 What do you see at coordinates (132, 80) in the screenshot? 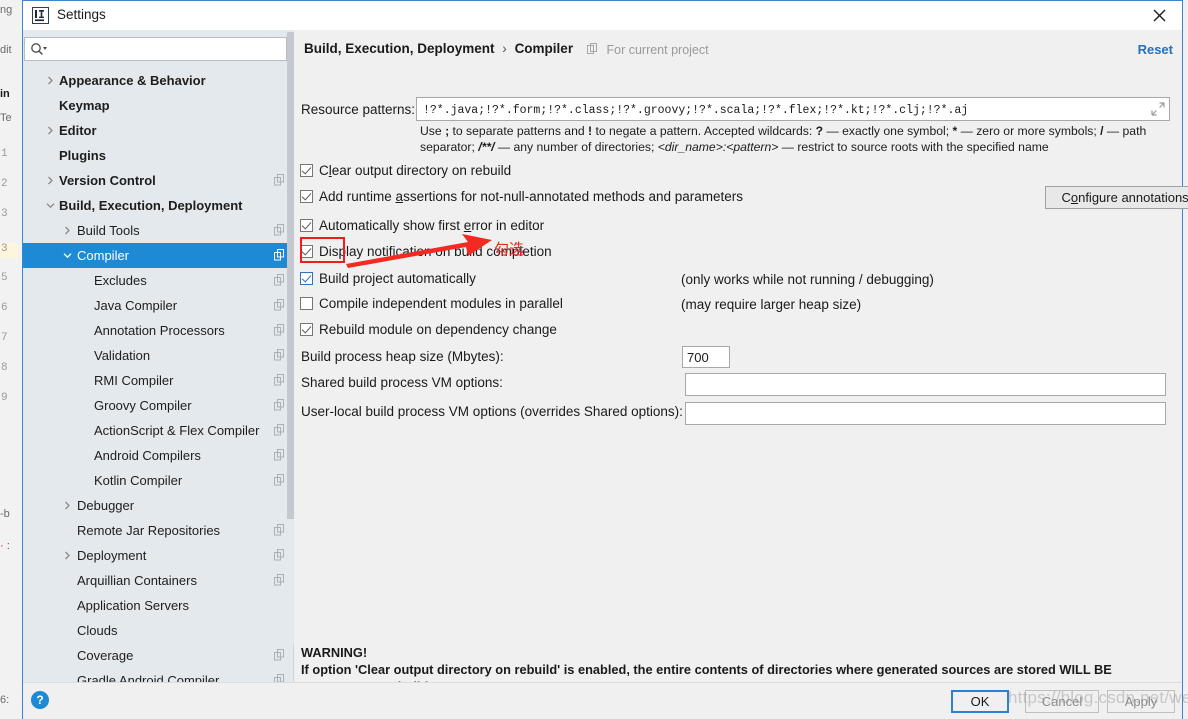
I see `sidebar-item-label: Appearance & Behavior` at bounding box center [132, 80].